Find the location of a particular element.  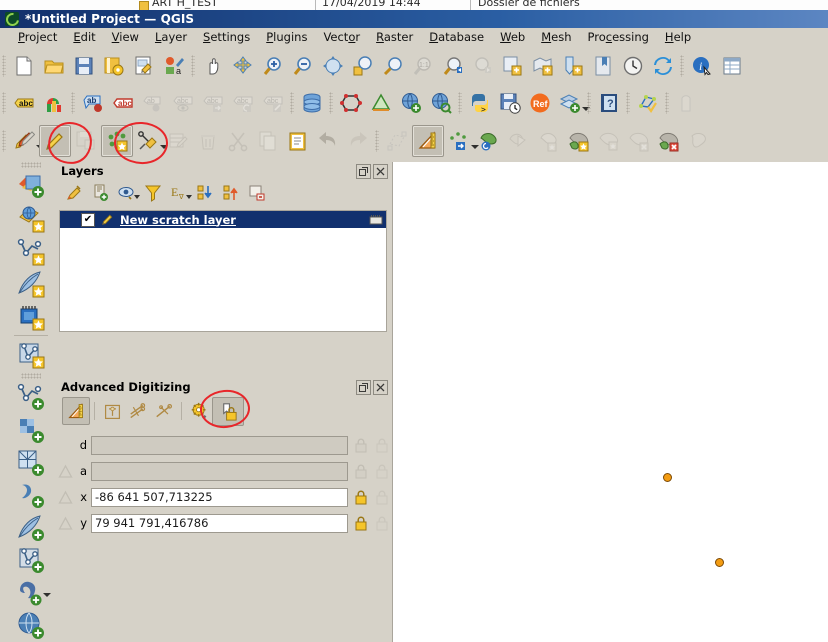

add-wms-layer-icon is located at coordinates (411, 103).